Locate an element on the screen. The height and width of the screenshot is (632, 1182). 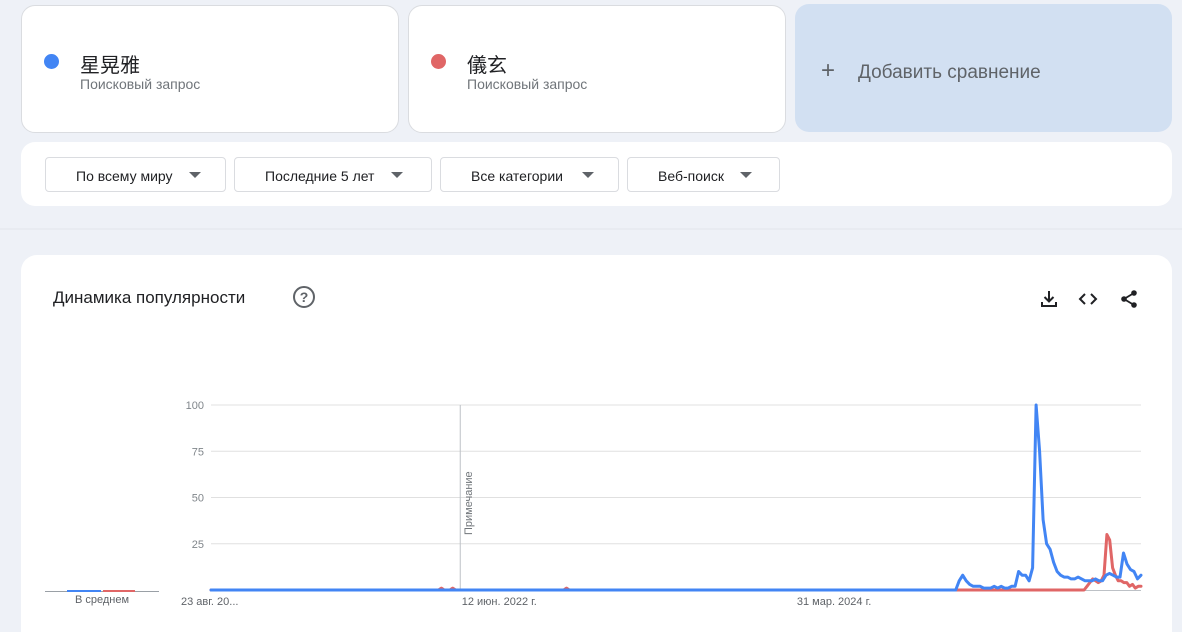
x-tick-label: 12 июн. 2022 г. is located at coordinates (499, 602).